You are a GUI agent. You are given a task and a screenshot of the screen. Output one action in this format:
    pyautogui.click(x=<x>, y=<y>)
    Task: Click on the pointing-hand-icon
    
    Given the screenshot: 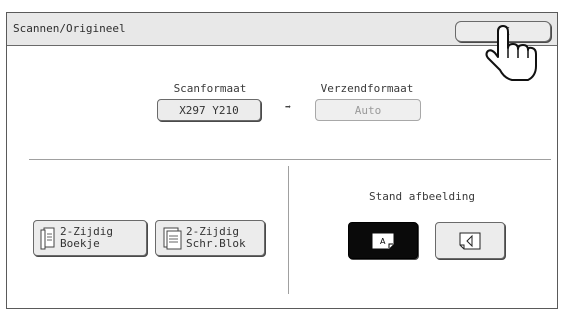 What is the action you would take?
    pyautogui.click(x=511, y=53)
    